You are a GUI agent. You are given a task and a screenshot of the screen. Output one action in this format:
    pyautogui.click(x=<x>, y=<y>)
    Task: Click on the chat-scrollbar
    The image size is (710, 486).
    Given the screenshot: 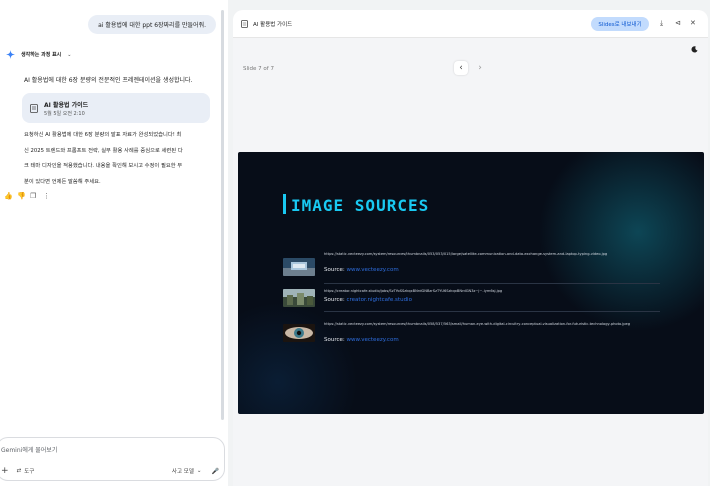 What is the action you would take?
    pyautogui.click(x=222, y=215)
    